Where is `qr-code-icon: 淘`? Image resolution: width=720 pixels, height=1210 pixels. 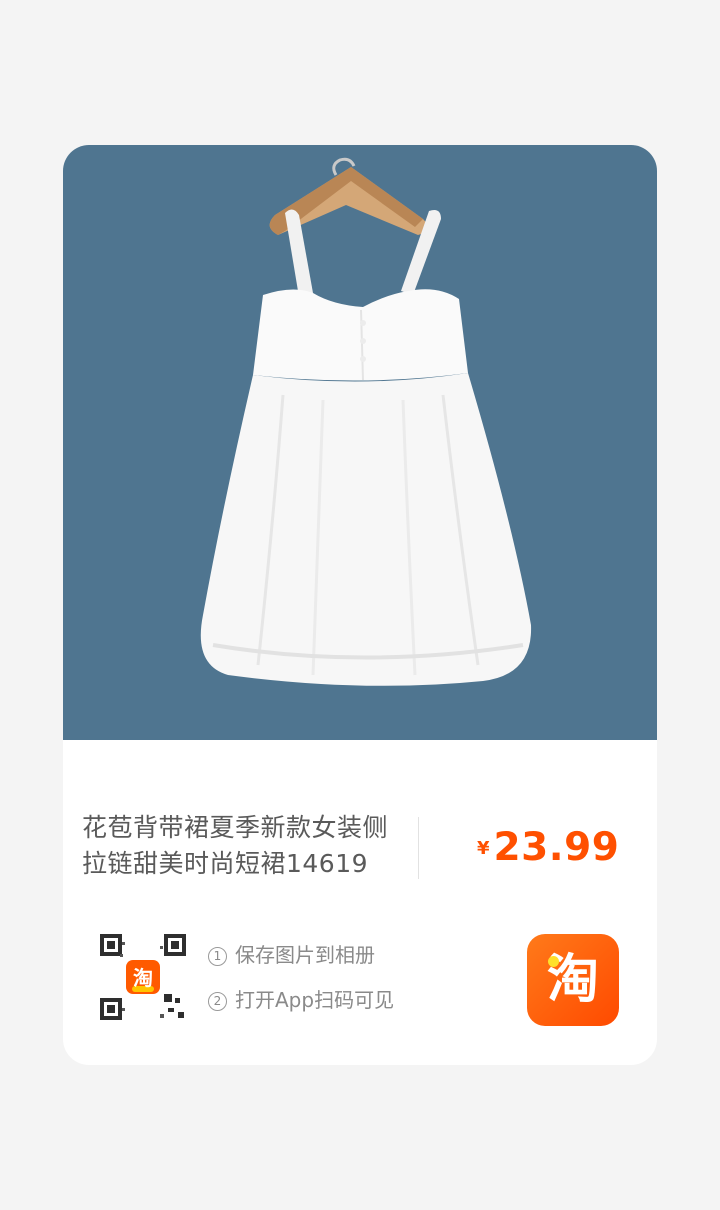
qr-code-icon: 淘 is located at coordinates (144, 978).